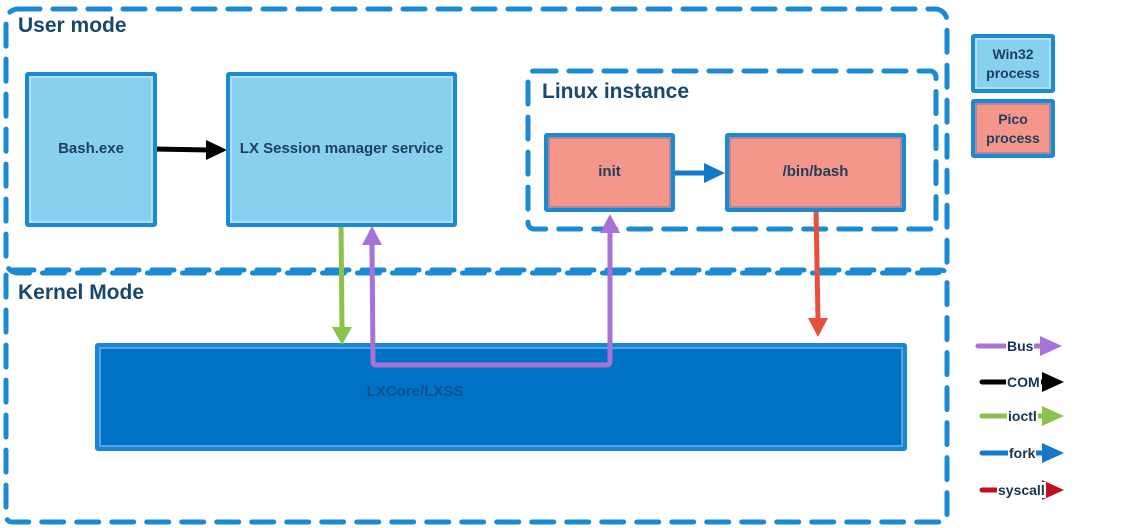 Image resolution: width=1145 pixels, height=528 pixels. What do you see at coordinates (81, 292) in the screenshot?
I see `kernel-mode-title: Kernel Mode` at bounding box center [81, 292].